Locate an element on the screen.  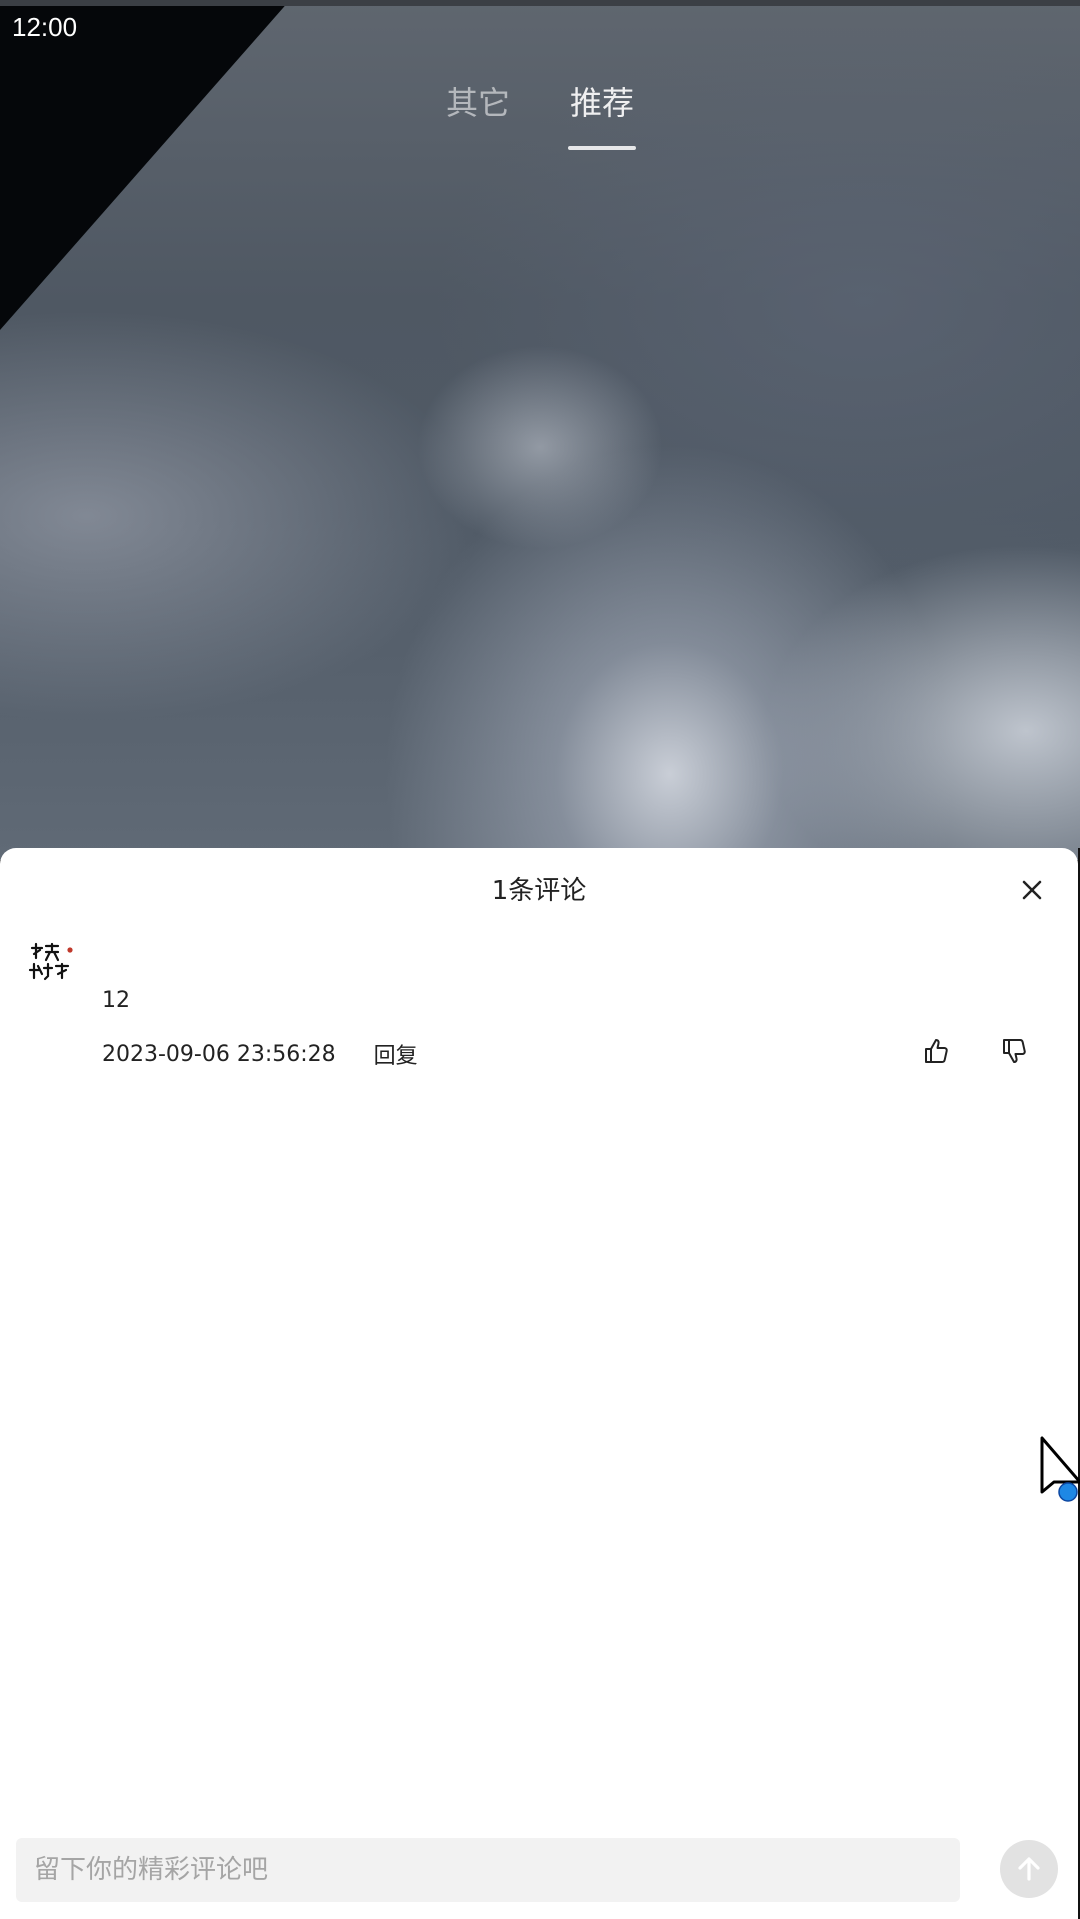
comment-meta: 2023-09-06 23:56:28 回复 is located at coordinates (260, 1054).